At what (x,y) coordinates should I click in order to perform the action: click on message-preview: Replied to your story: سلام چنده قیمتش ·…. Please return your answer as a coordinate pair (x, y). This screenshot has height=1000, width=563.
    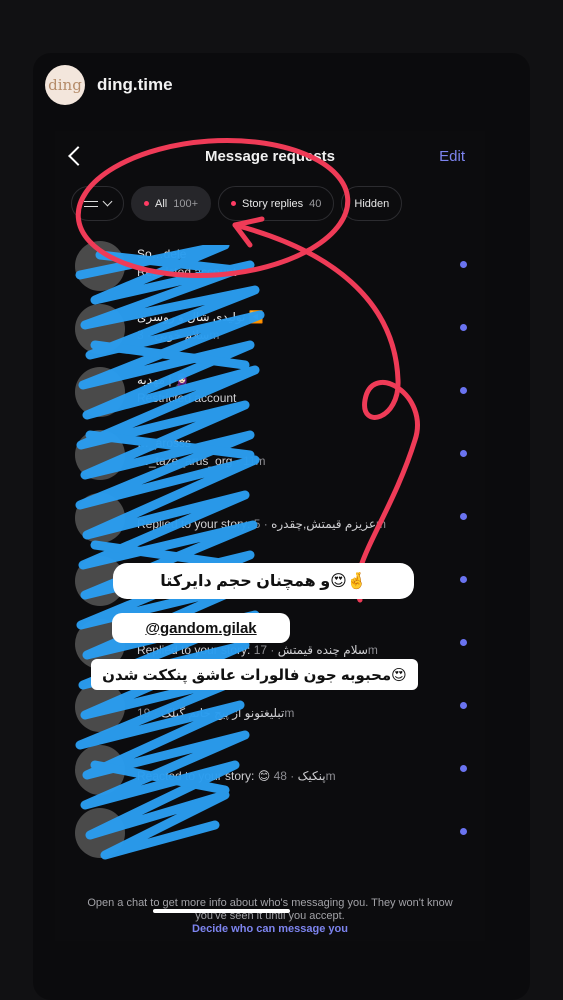
    Looking at the image, I should click on (257, 650).